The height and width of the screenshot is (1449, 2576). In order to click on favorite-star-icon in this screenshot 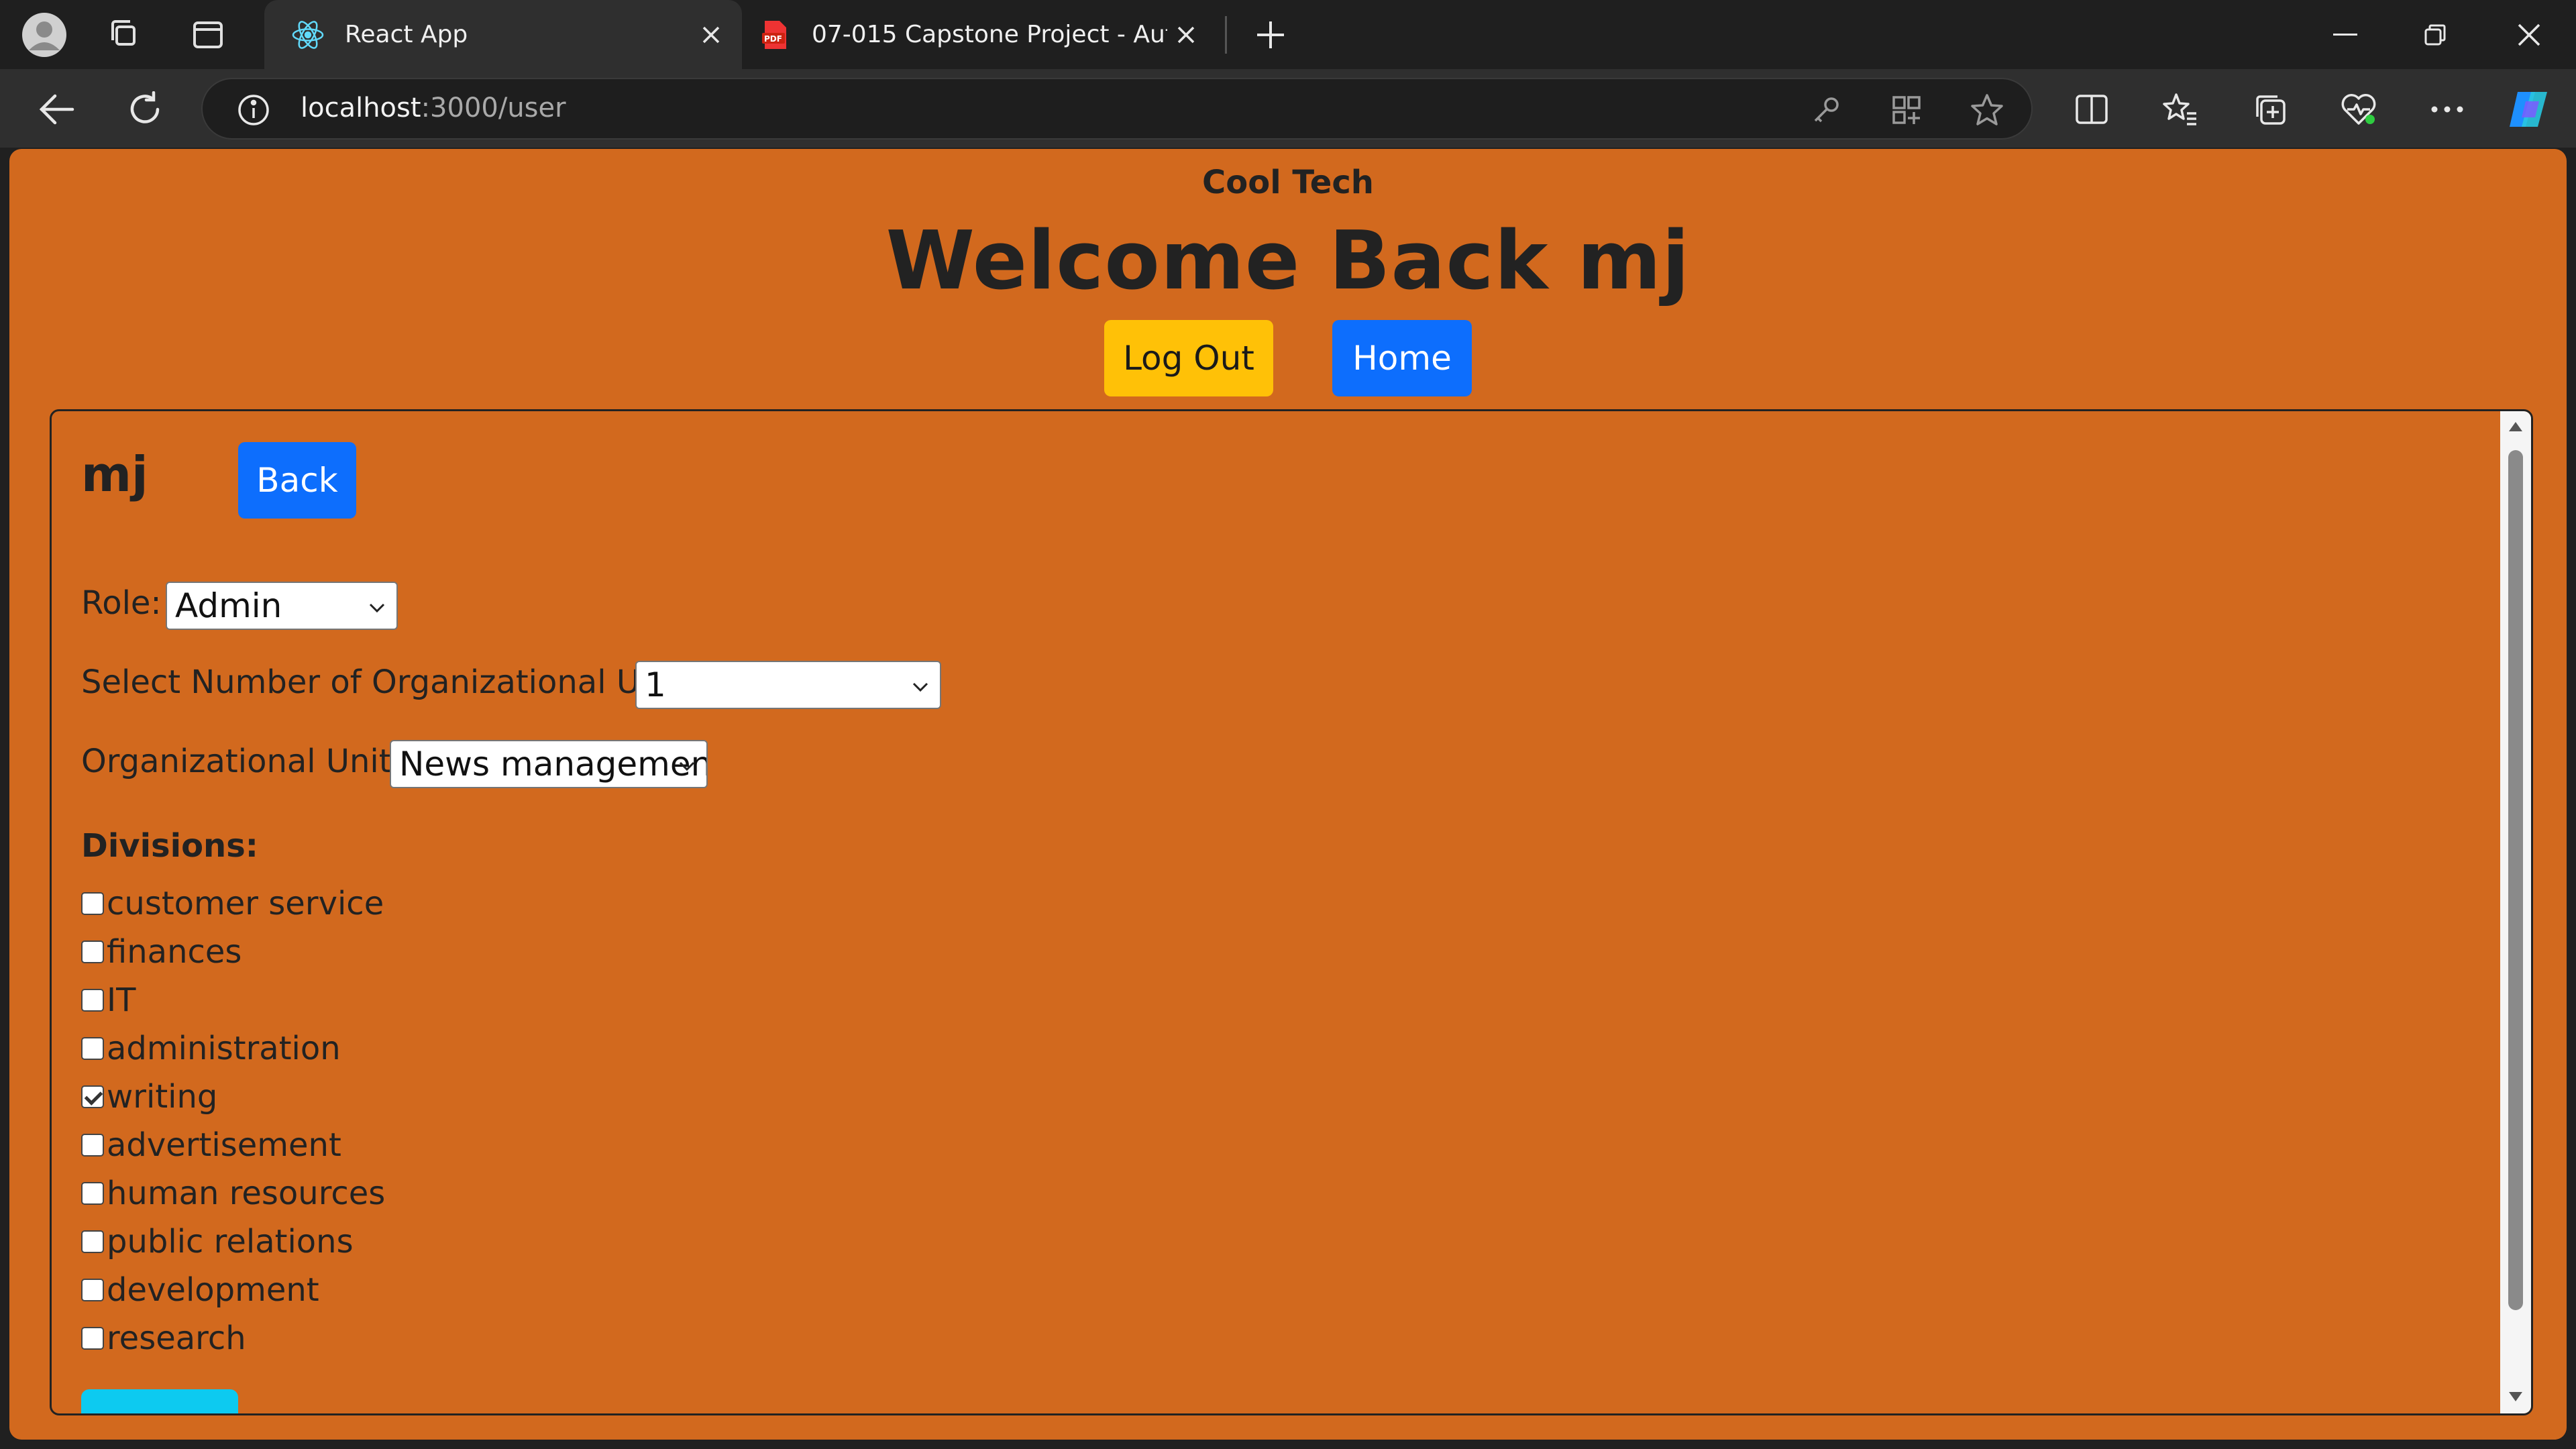, I will do `click(1987, 110)`.